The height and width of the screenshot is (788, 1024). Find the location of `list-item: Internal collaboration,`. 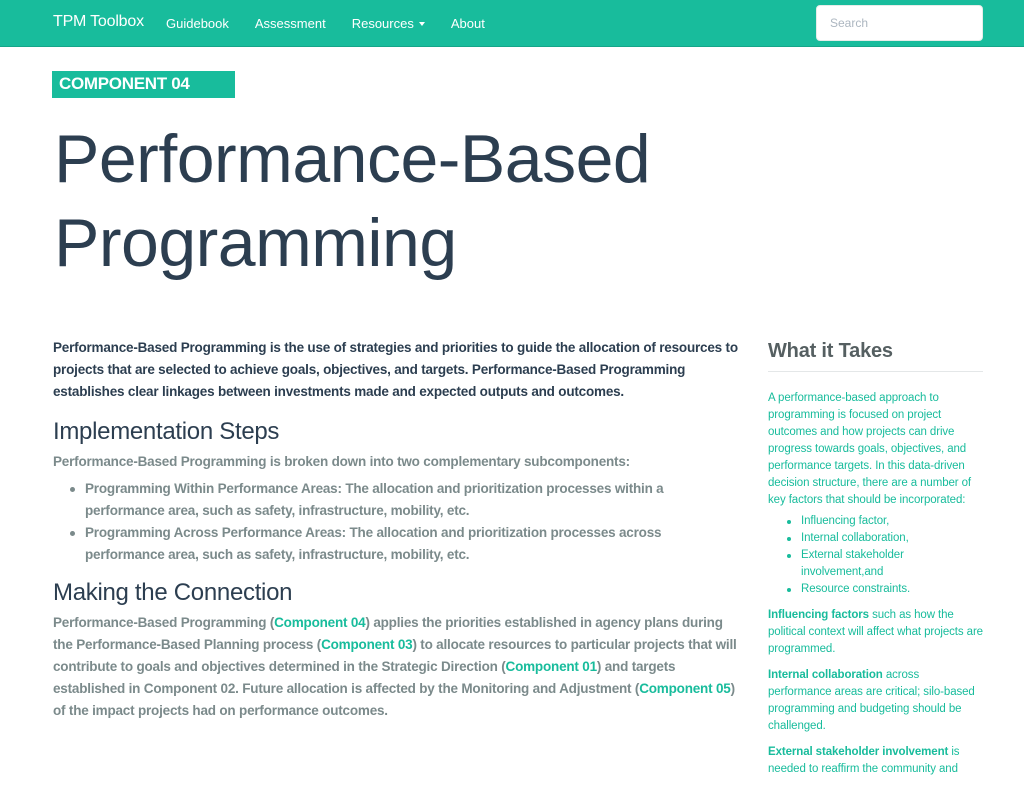

list-item: Internal collaboration, is located at coordinates (885, 538).